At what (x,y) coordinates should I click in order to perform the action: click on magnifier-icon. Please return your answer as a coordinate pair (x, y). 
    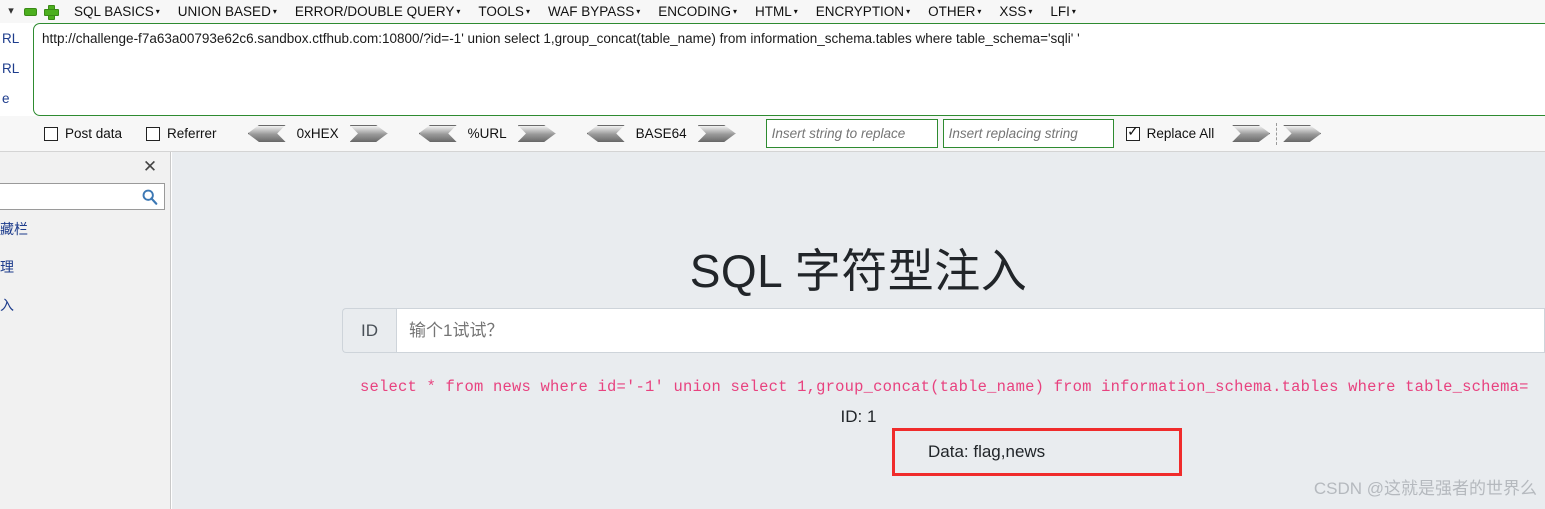
    Looking at the image, I should click on (150, 197).